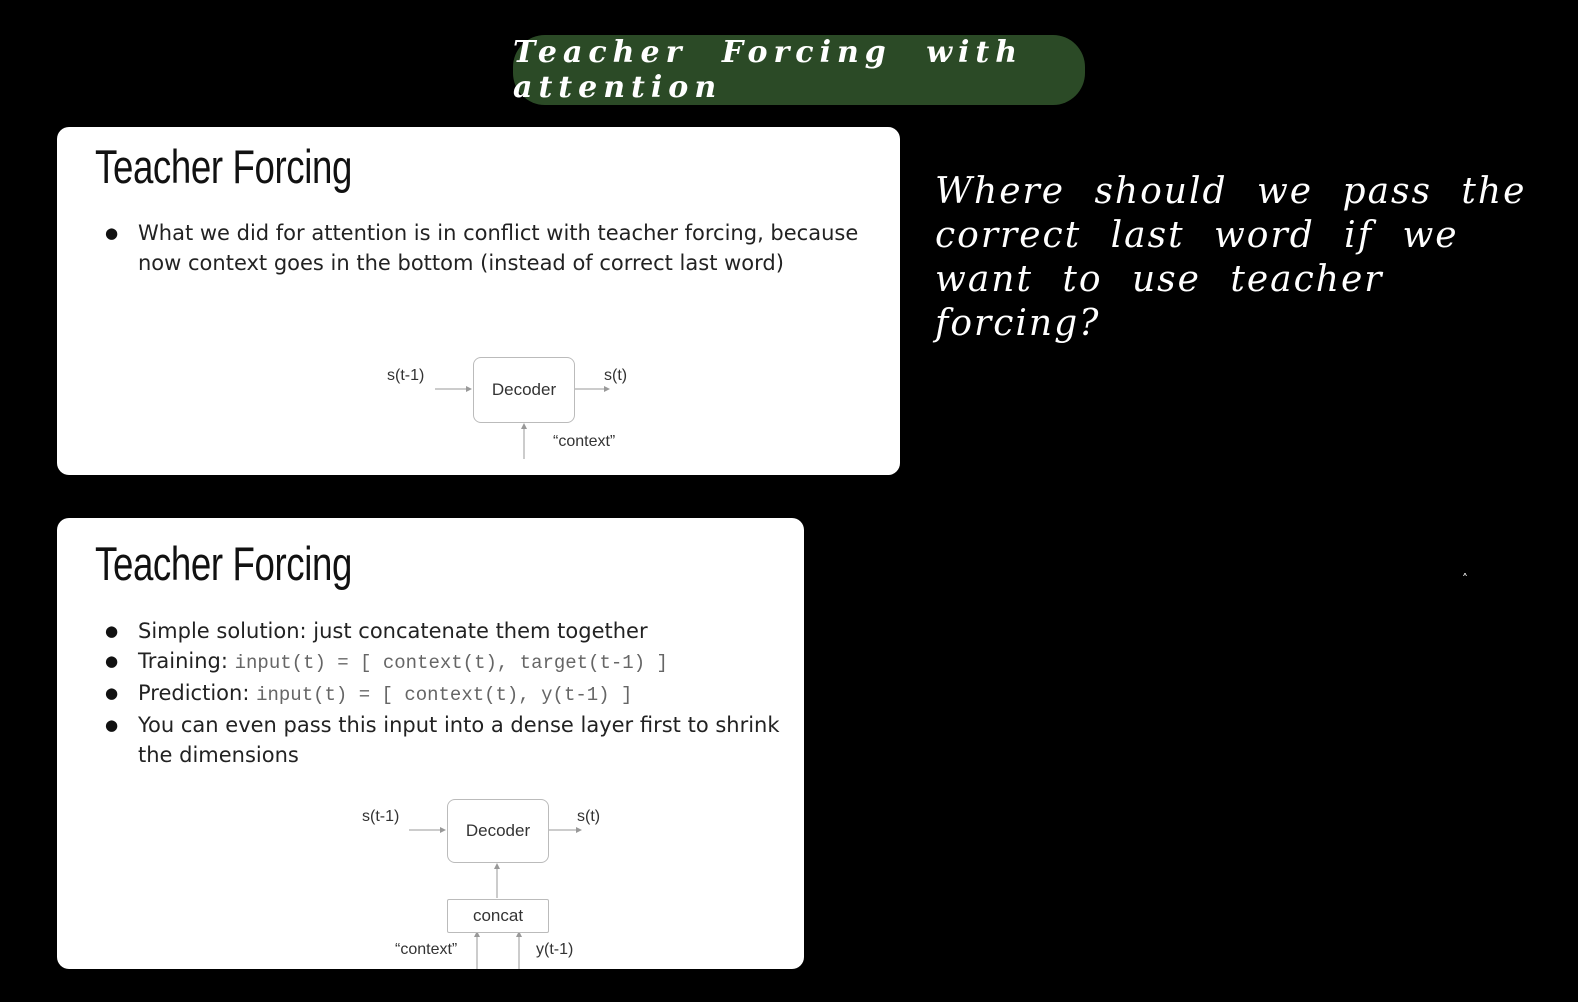  Describe the element at coordinates (495, 898) in the screenshot. I see `decoder-concat-diagram-arrows` at that location.